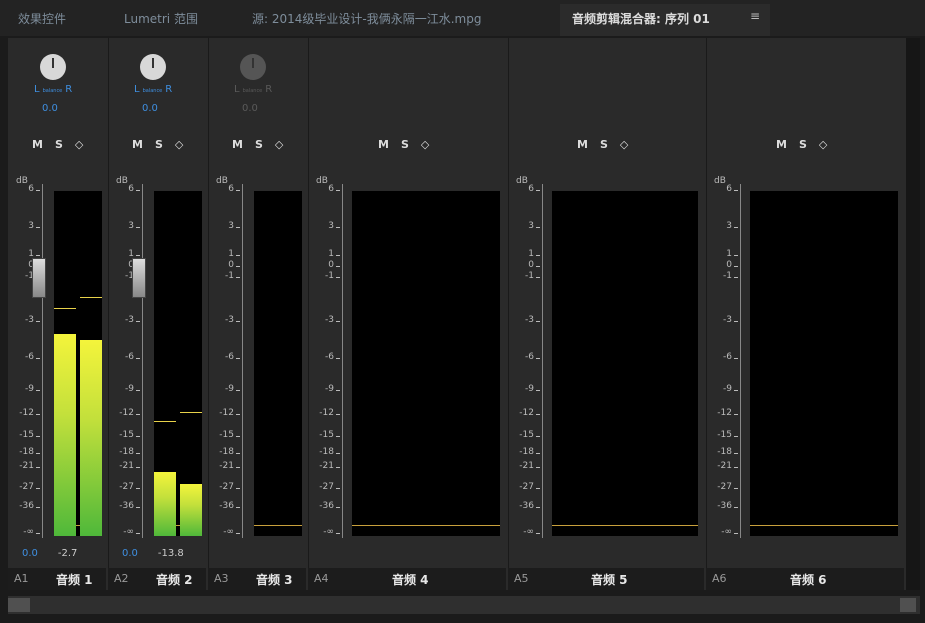  Describe the element at coordinates (366, 18) in the screenshot. I see `tab-source: 源: 2014级毕业设计-我俩永隔一江水.mpg` at that location.